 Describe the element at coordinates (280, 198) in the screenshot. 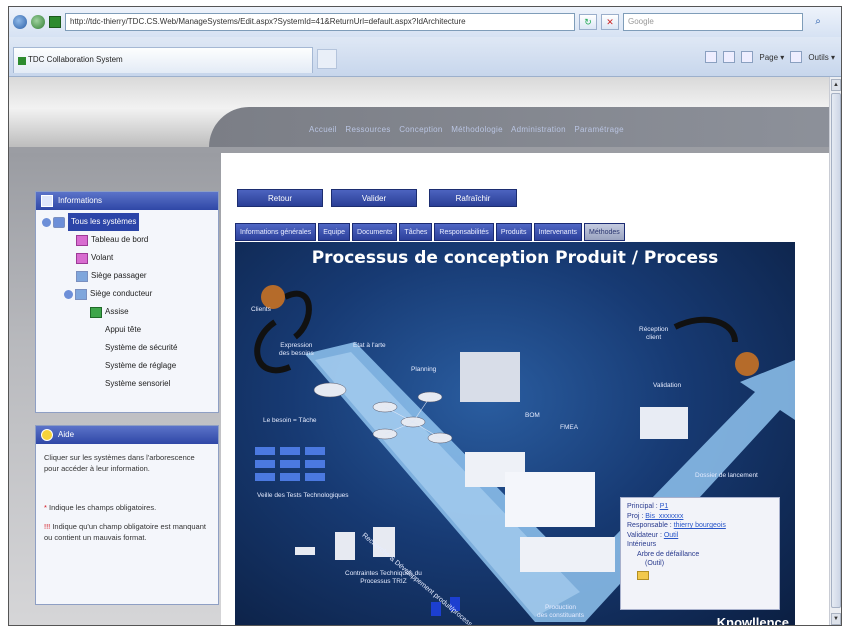

I see `back-button: Retour` at that location.